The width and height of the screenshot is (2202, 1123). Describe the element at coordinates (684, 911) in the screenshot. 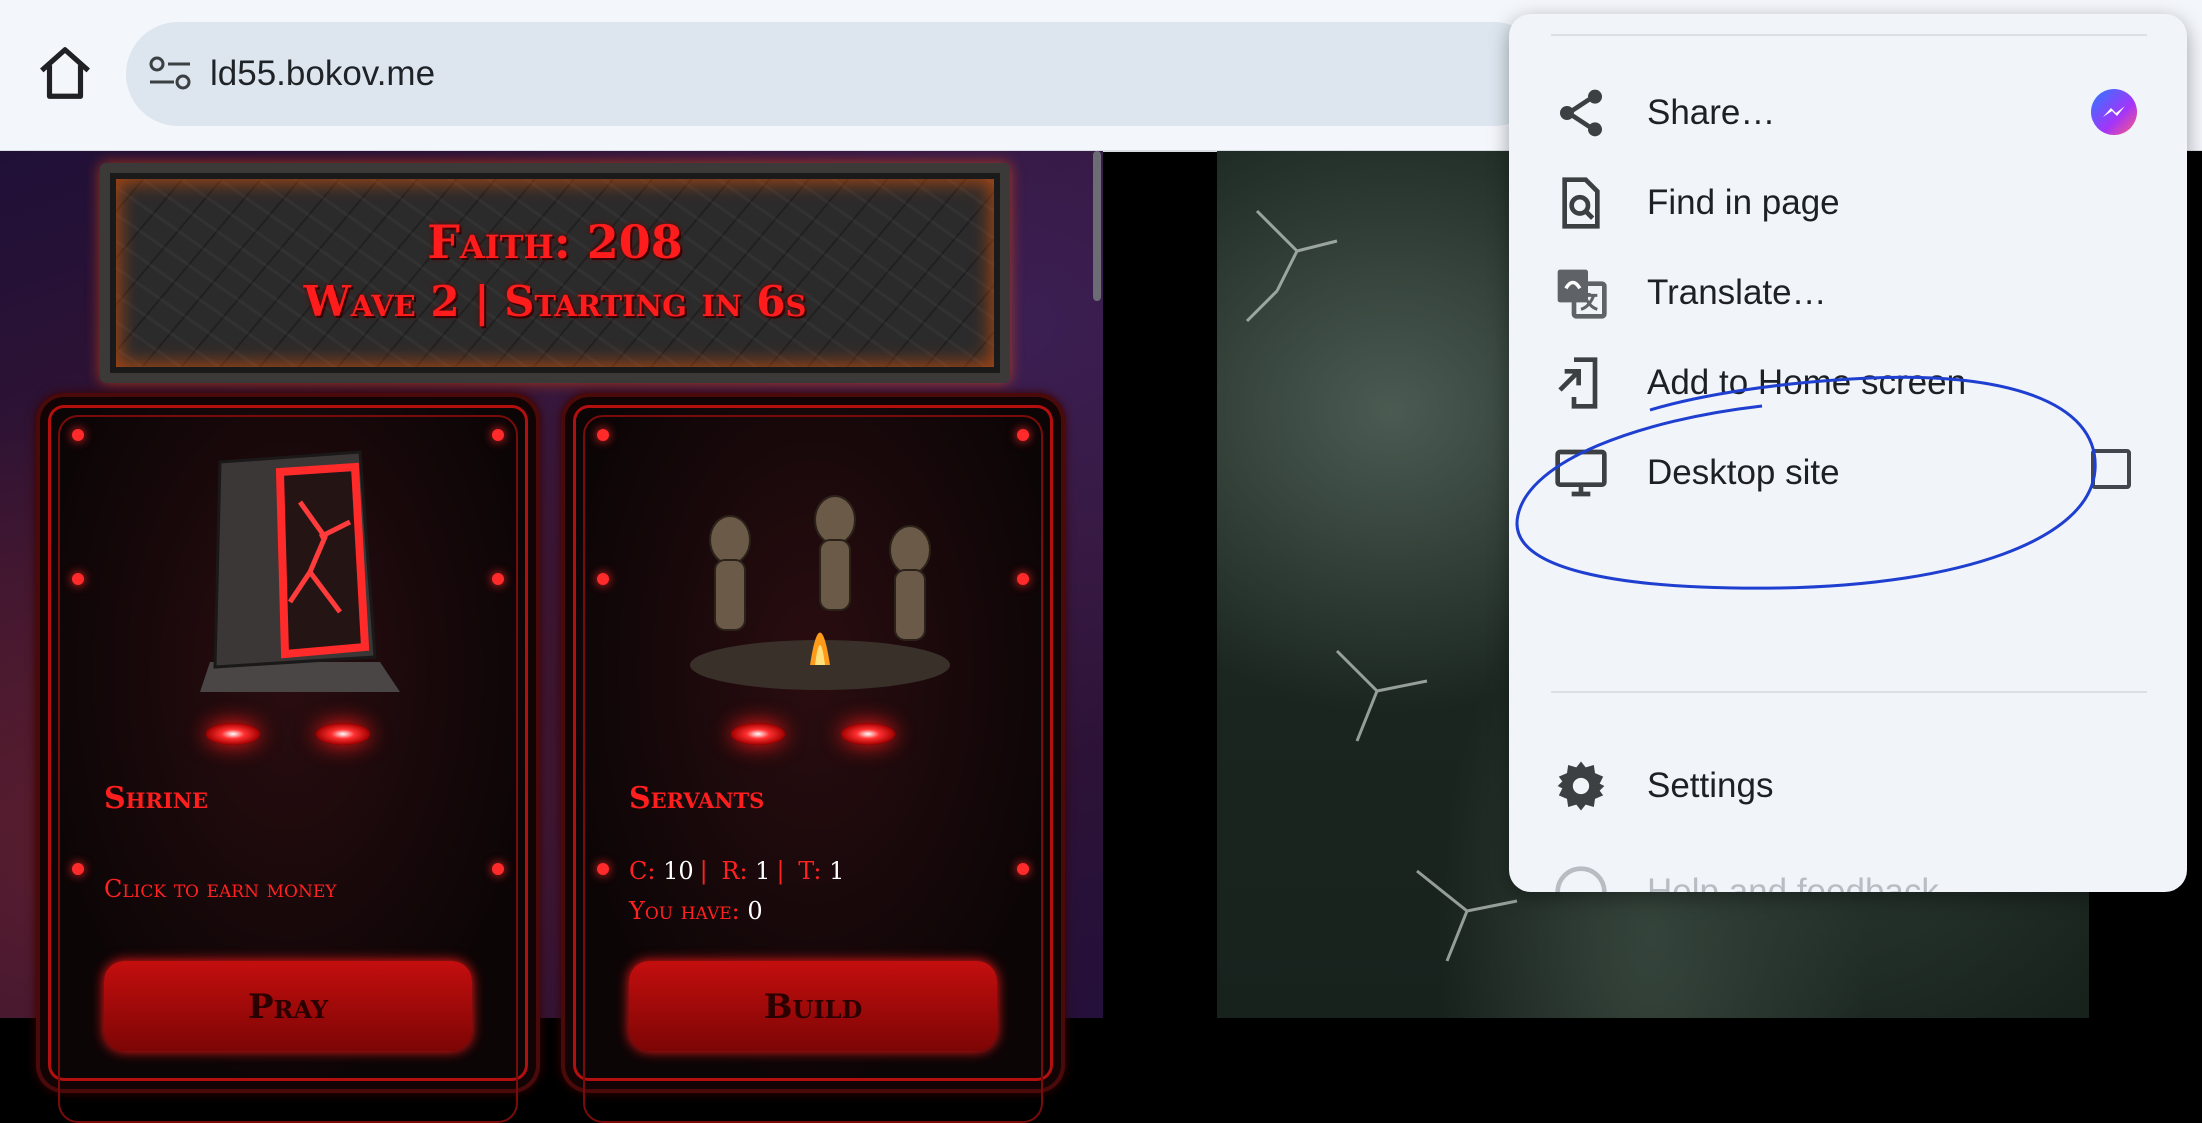

I see `have-label: You have:` at that location.